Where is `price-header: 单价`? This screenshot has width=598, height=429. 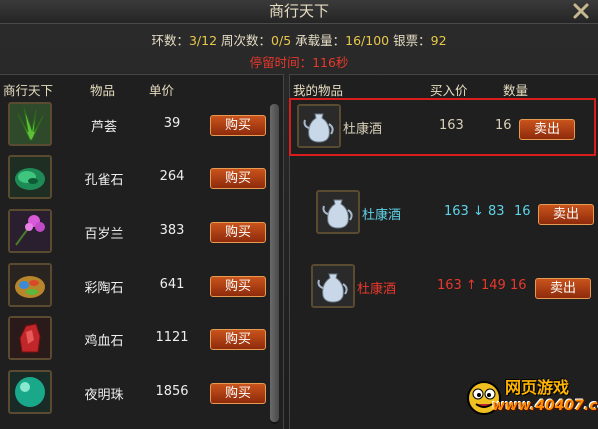 price-header: 单价 is located at coordinates (162, 90).